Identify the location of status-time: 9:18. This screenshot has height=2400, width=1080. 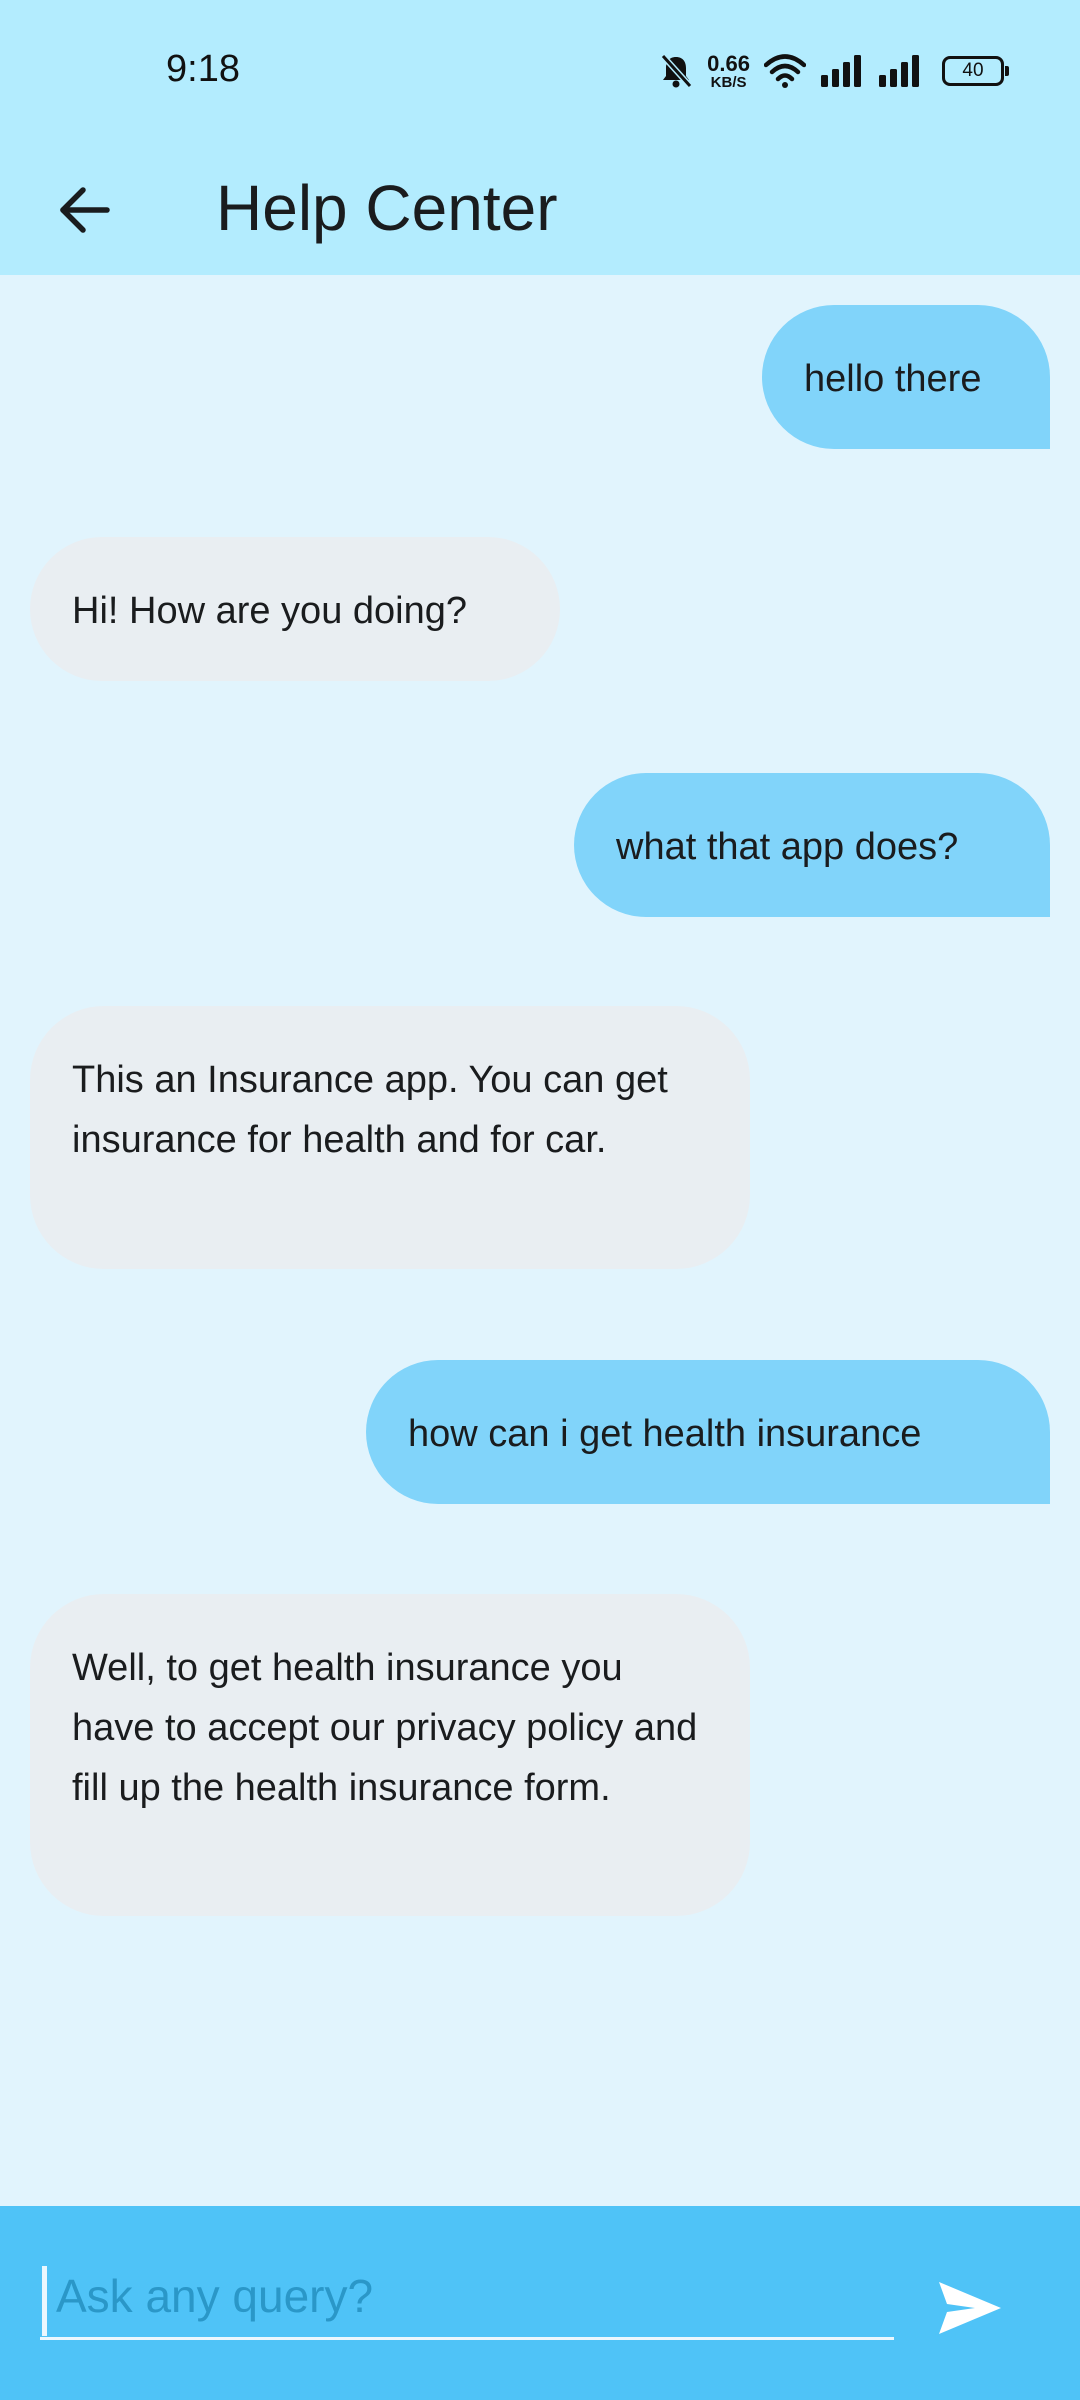
(203, 69).